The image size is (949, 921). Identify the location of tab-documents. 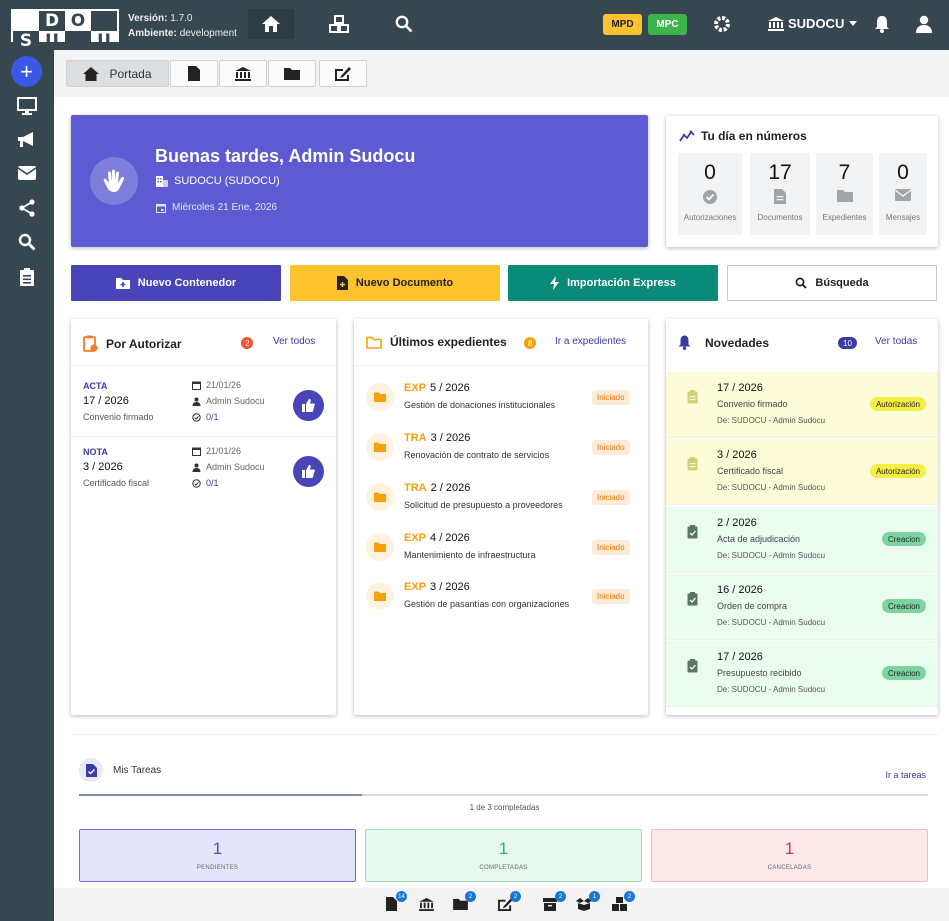
(194, 73).